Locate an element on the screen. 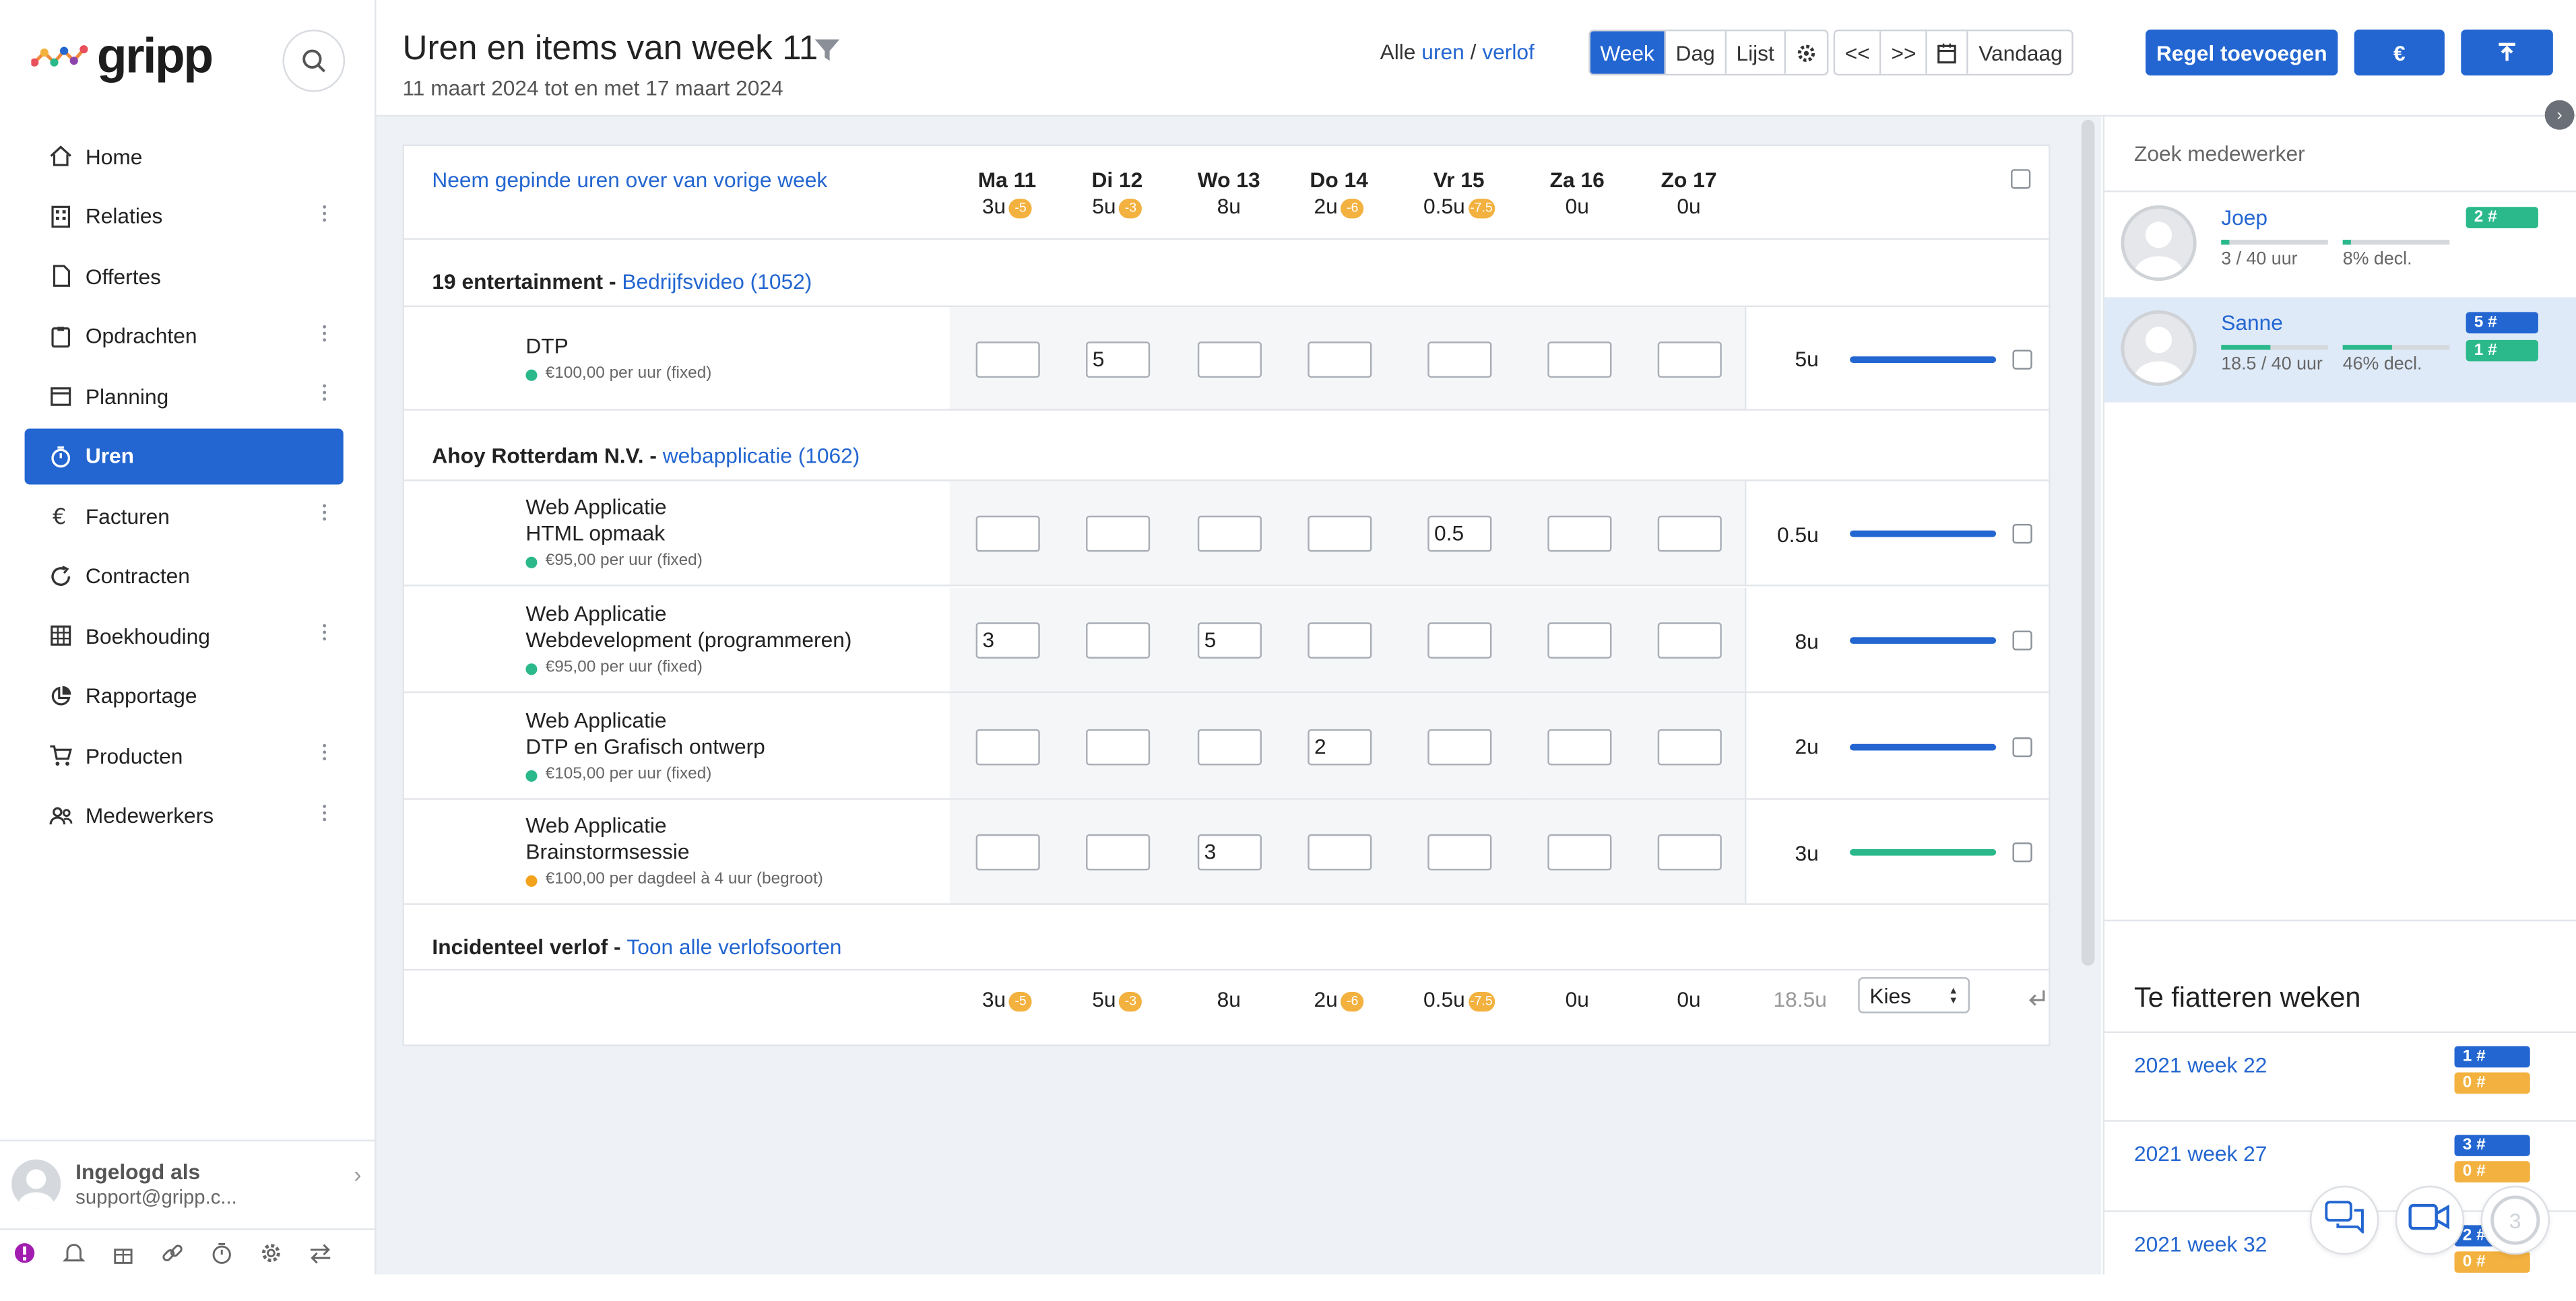 The image size is (2576, 1301). approval-week-link: 2021 week 22 is located at coordinates (2200, 1065).